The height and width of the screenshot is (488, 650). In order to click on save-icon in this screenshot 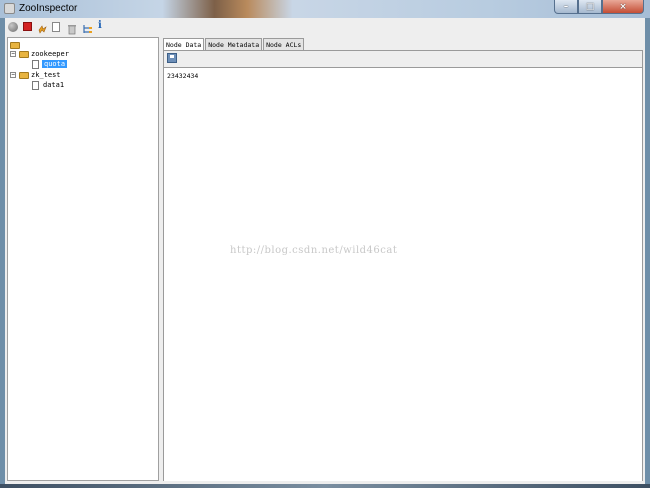, I will do `click(172, 58)`.